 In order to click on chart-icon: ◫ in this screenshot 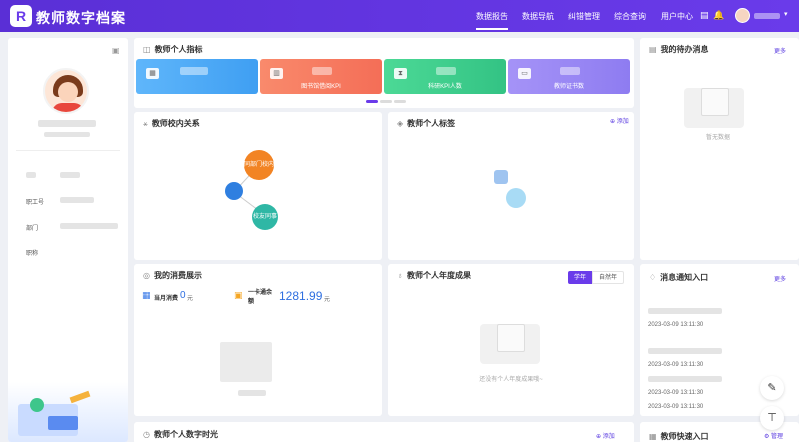, I will do `click(147, 49)`.